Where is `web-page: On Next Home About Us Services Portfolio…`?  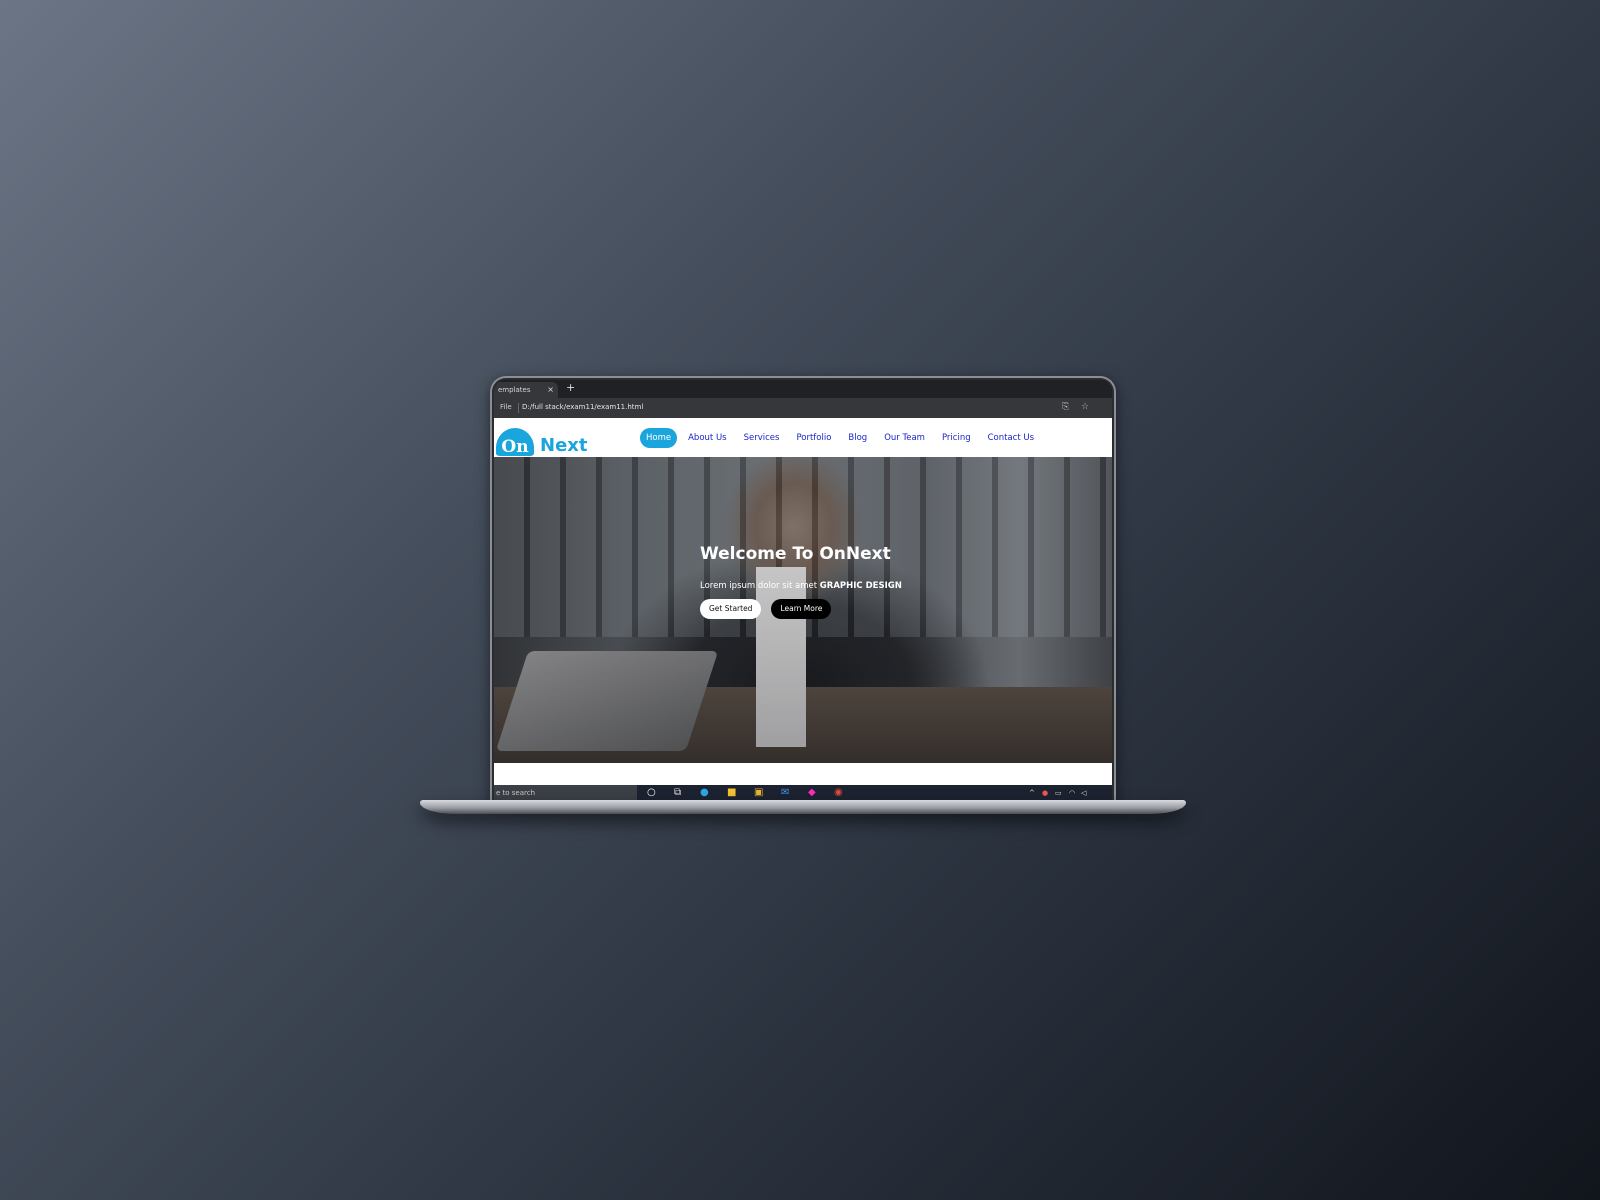
web-page: On Next Home About Us Services Portfolio… is located at coordinates (803, 601).